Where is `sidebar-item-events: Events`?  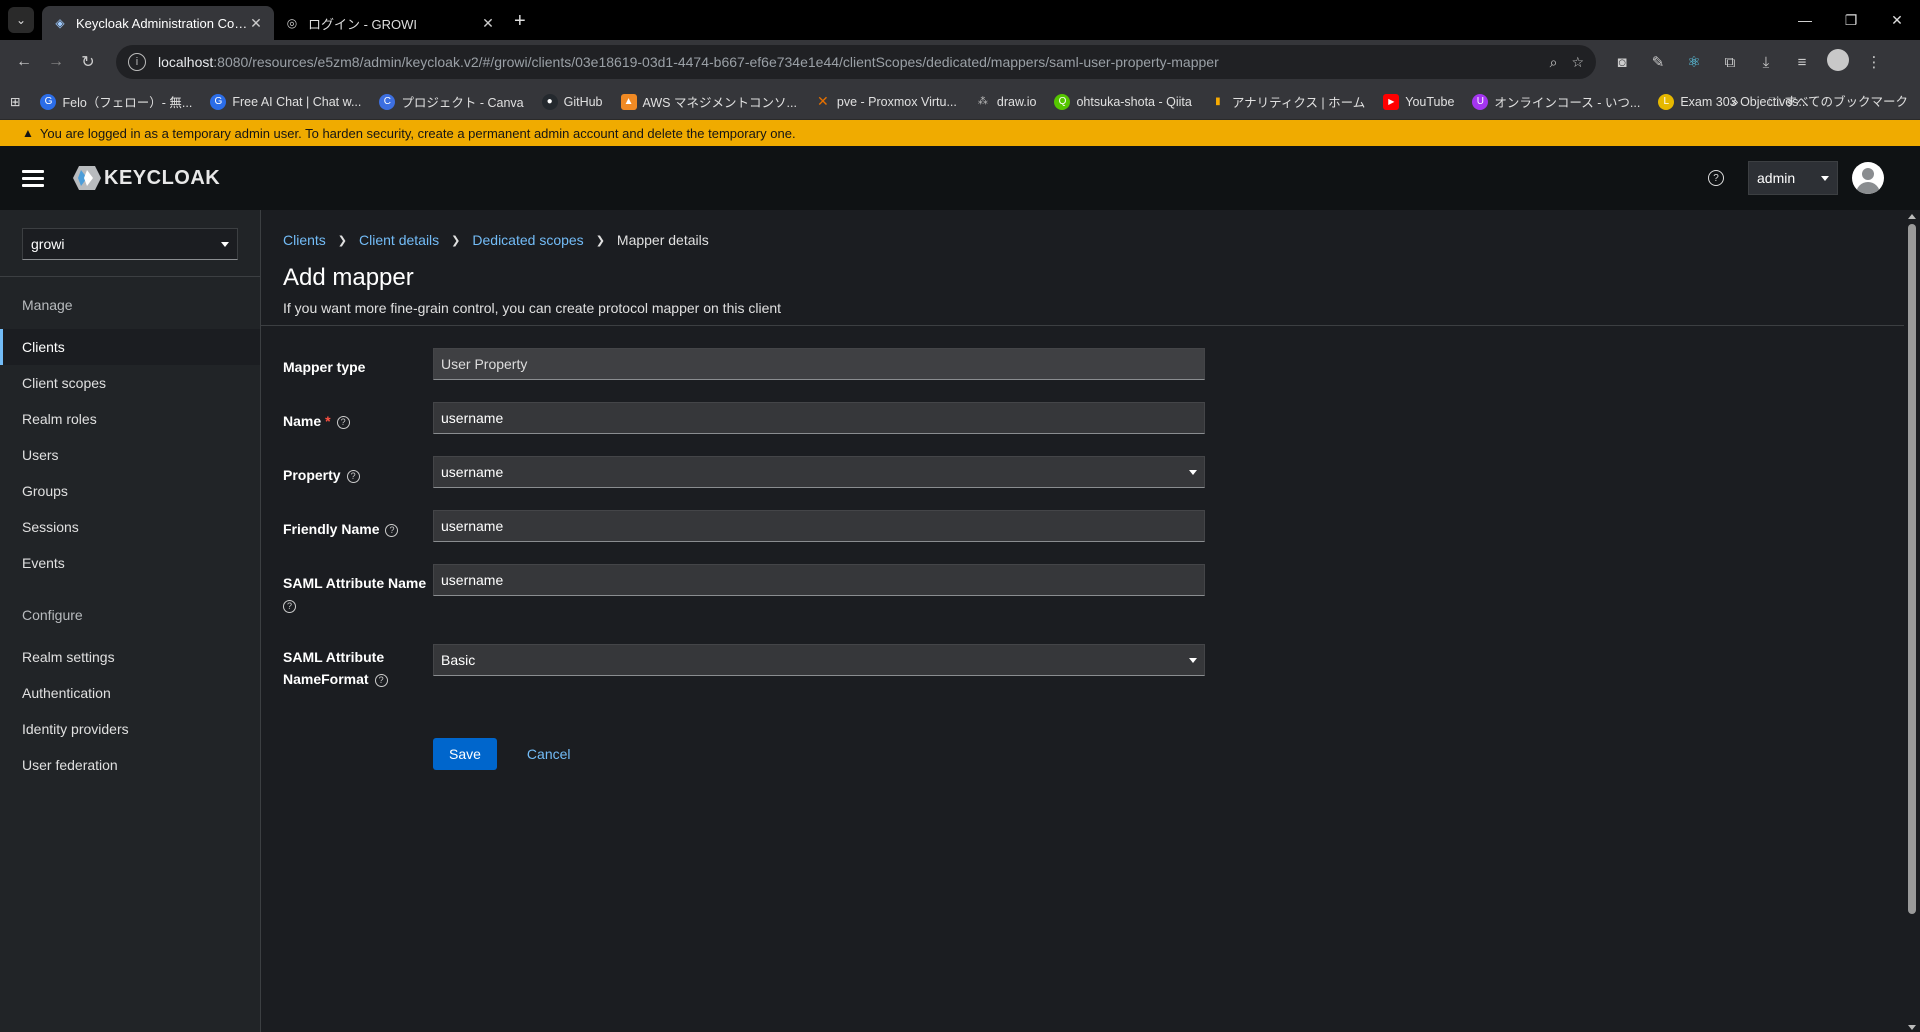
sidebar-item-events: Events is located at coordinates (130, 563).